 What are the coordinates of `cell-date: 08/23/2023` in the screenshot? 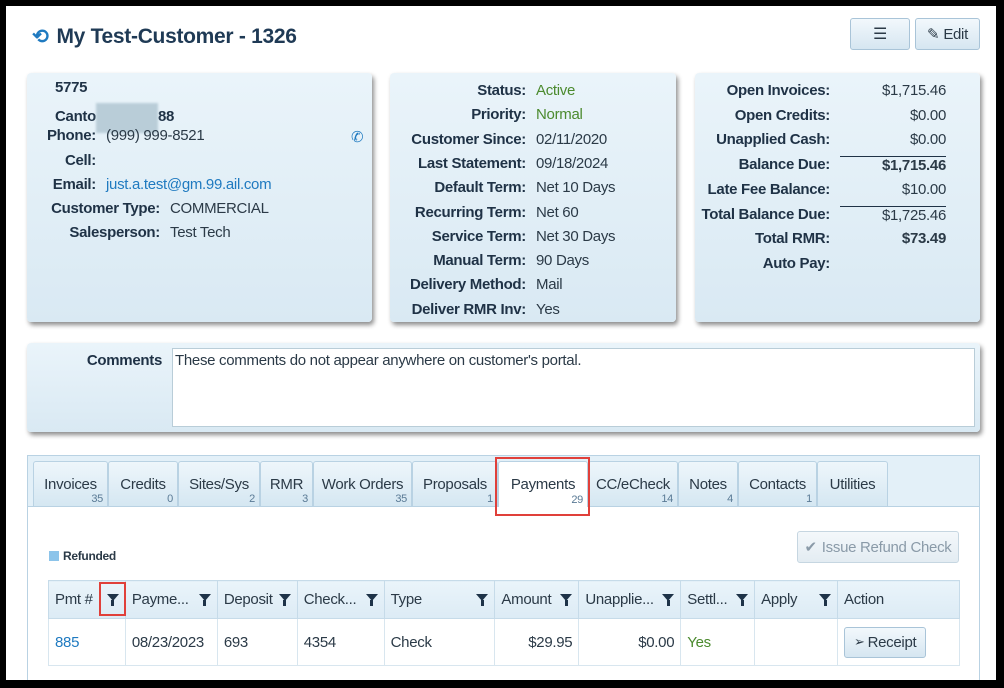 It's located at (171, 642).